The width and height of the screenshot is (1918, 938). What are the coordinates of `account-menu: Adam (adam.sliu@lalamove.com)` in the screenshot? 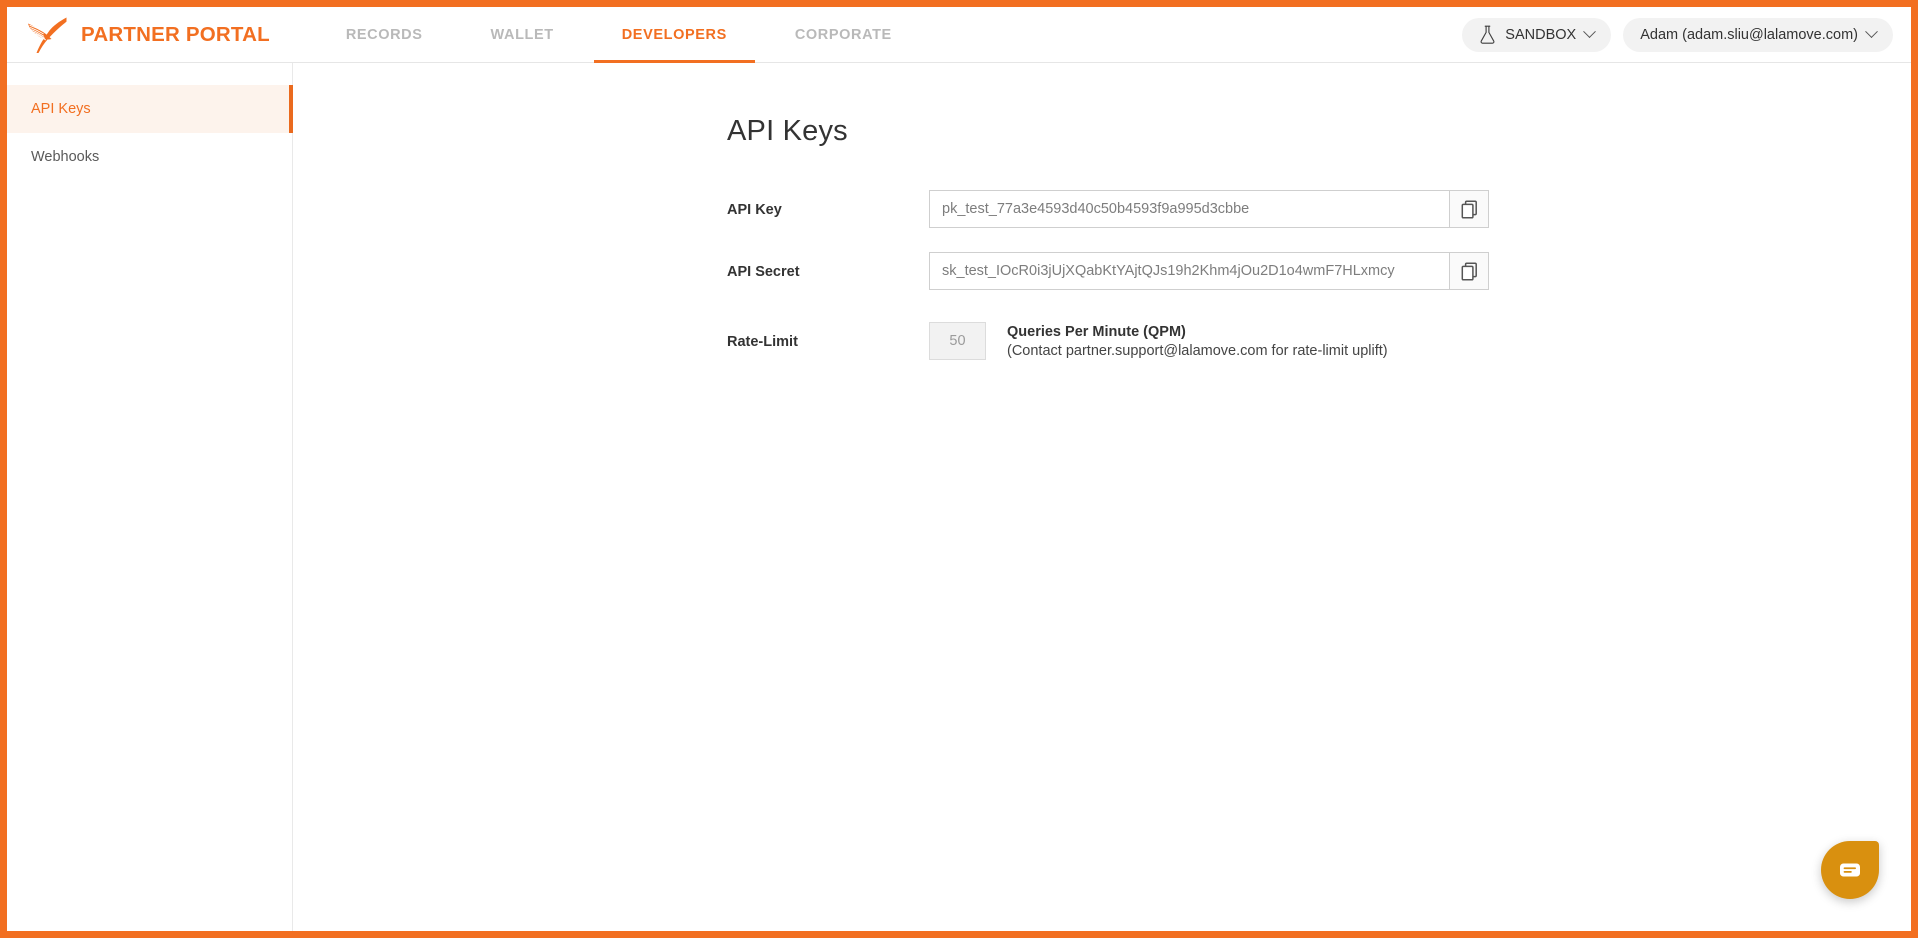 It's located at (1758, 34).